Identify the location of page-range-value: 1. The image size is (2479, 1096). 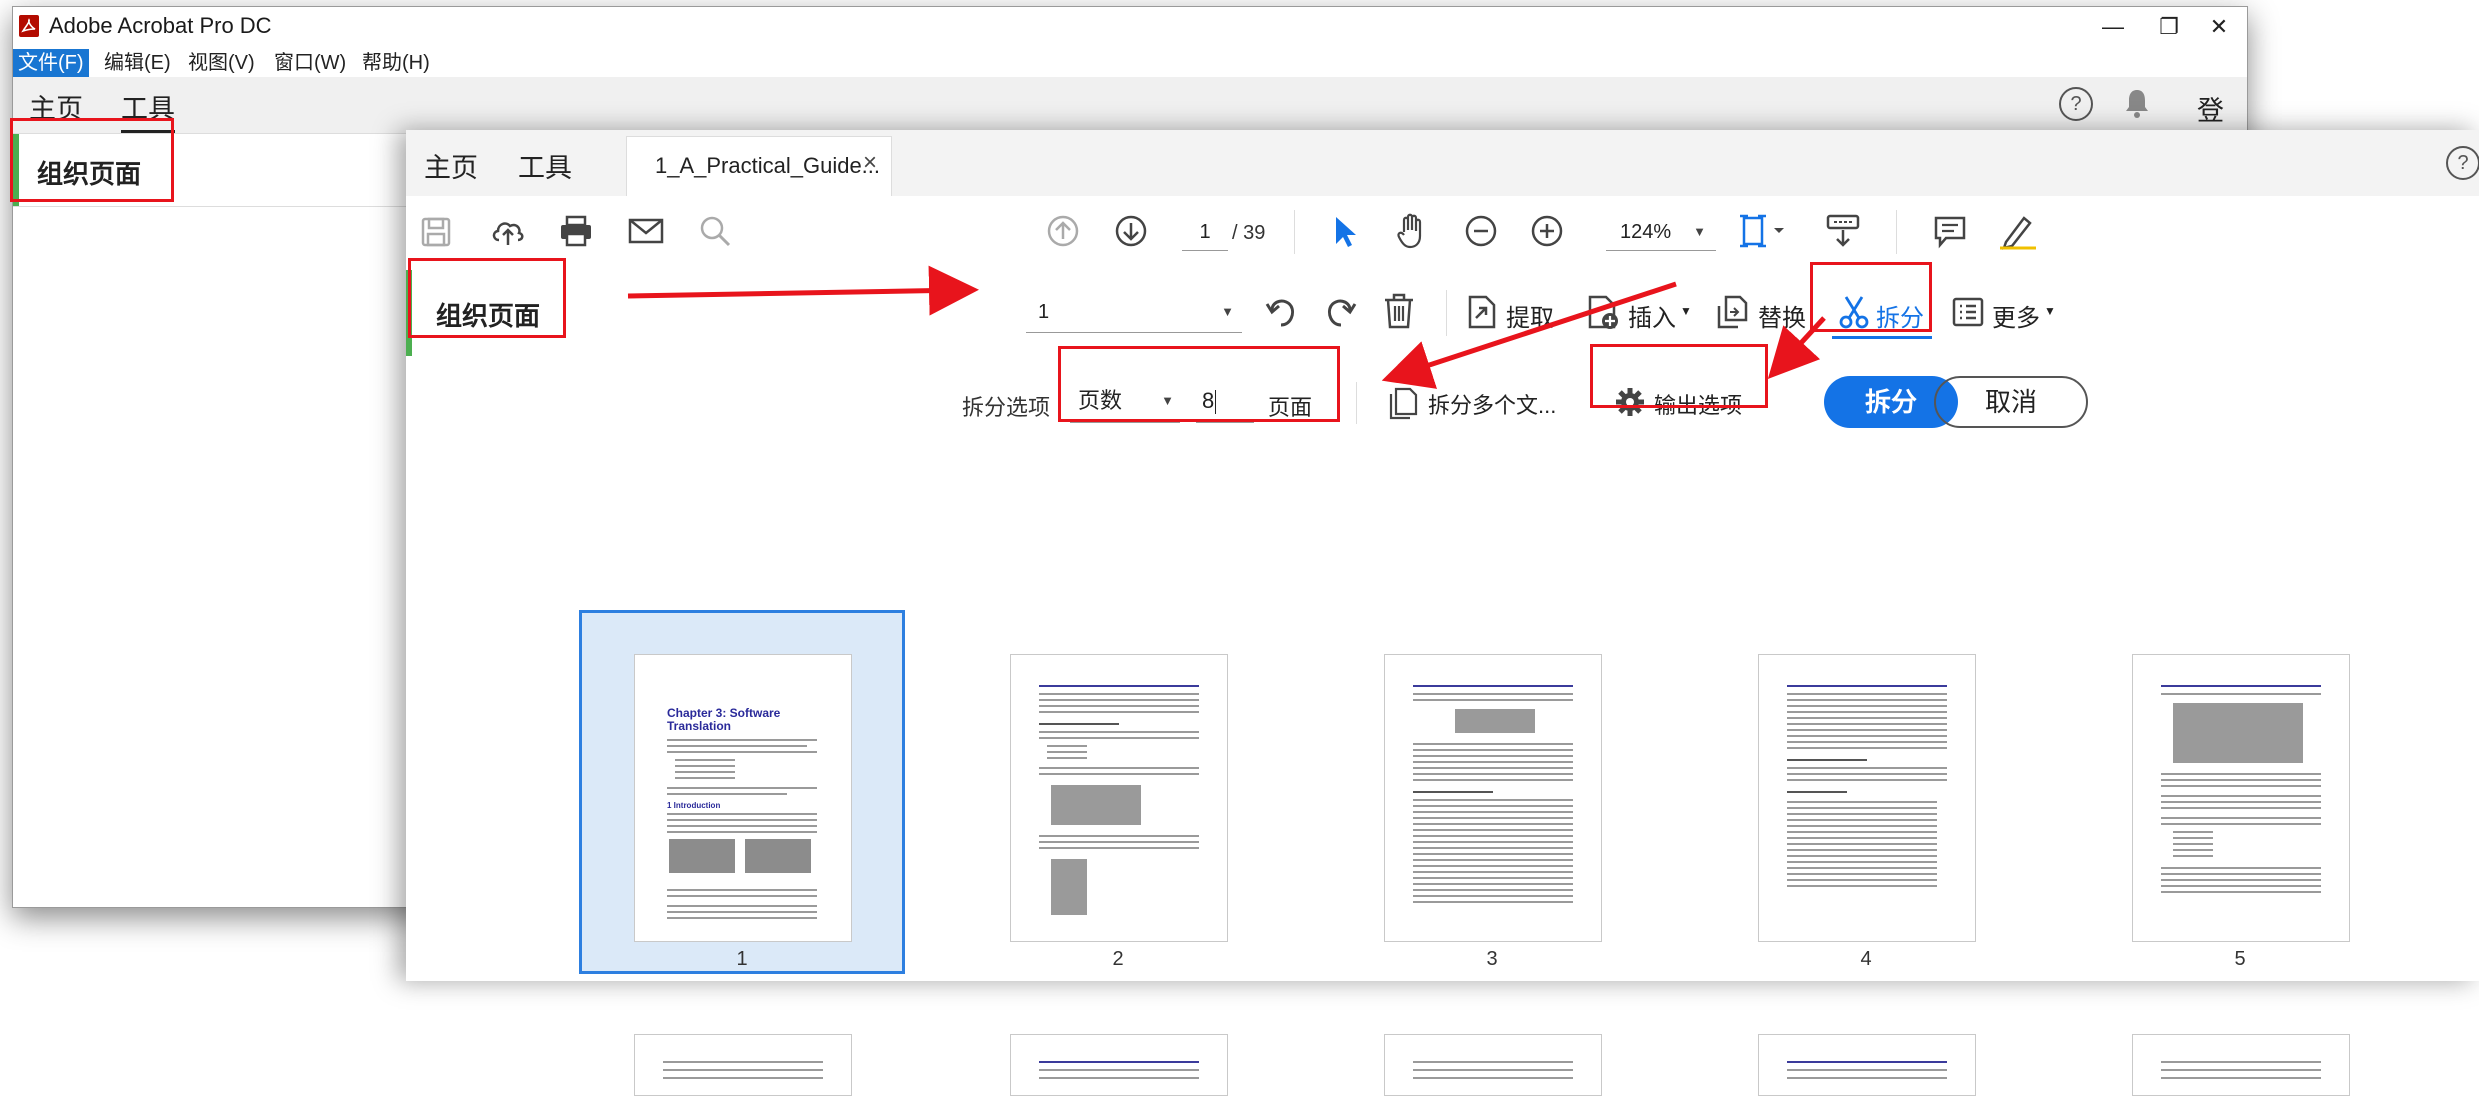
(1044, 312).